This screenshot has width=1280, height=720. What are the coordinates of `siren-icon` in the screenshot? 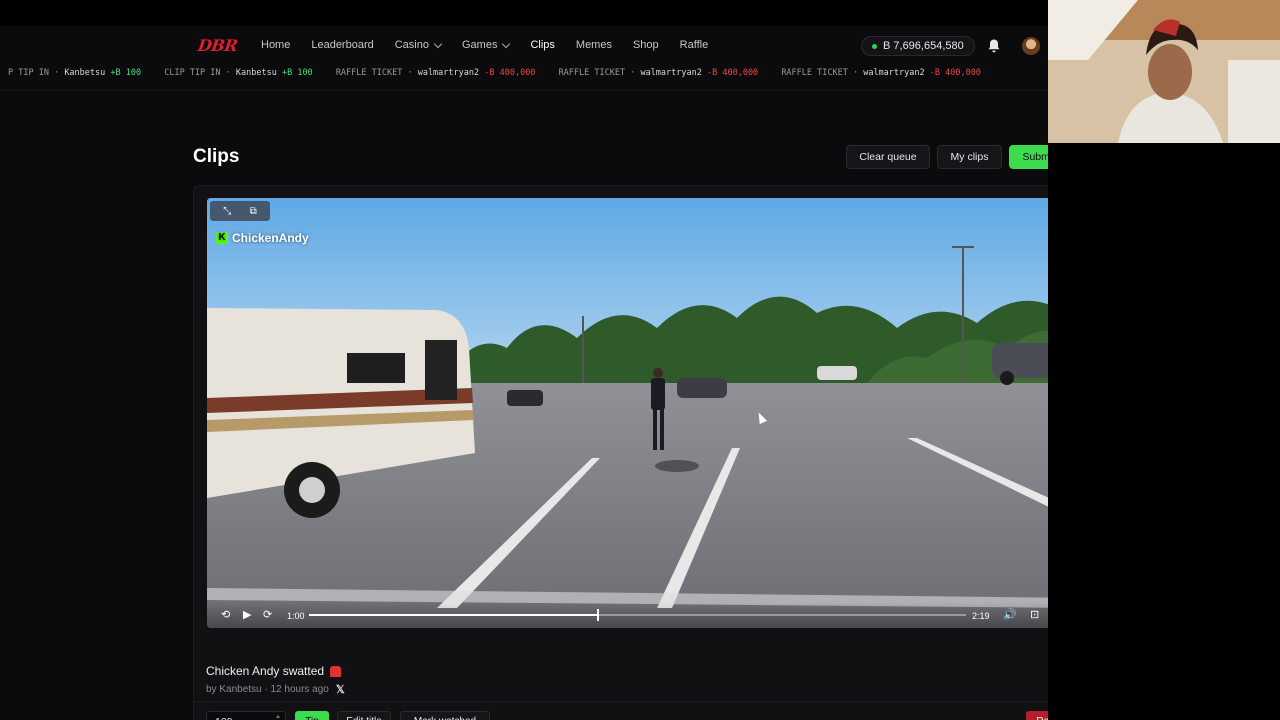 It's located at (336, 671).